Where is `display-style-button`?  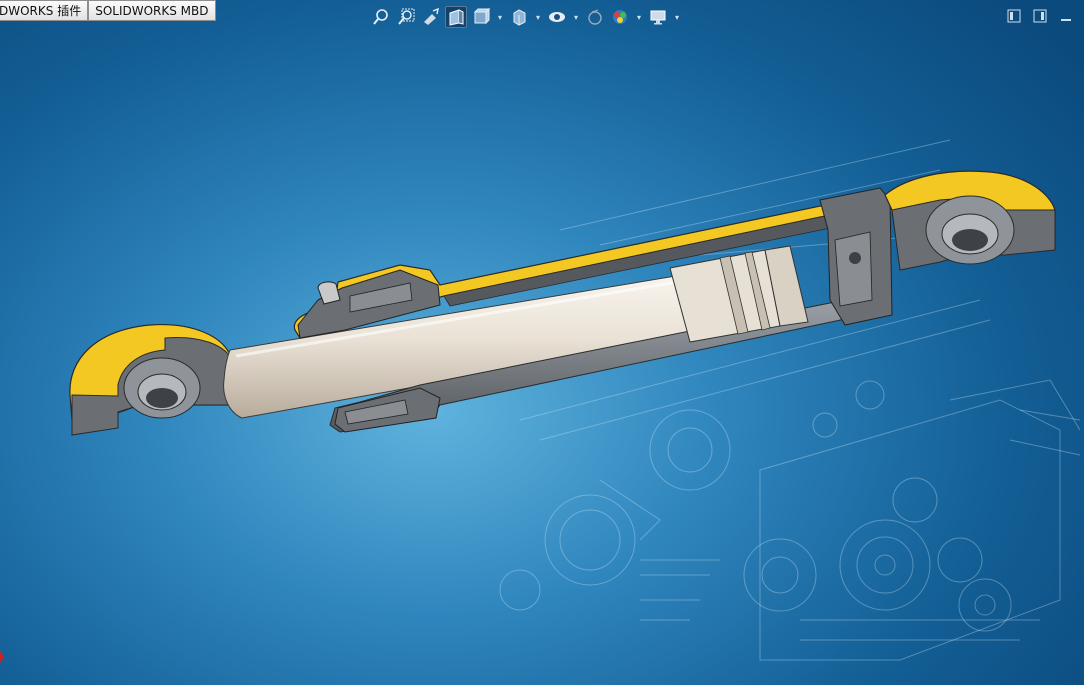
display-style-button is located at coordinates (519, 17).